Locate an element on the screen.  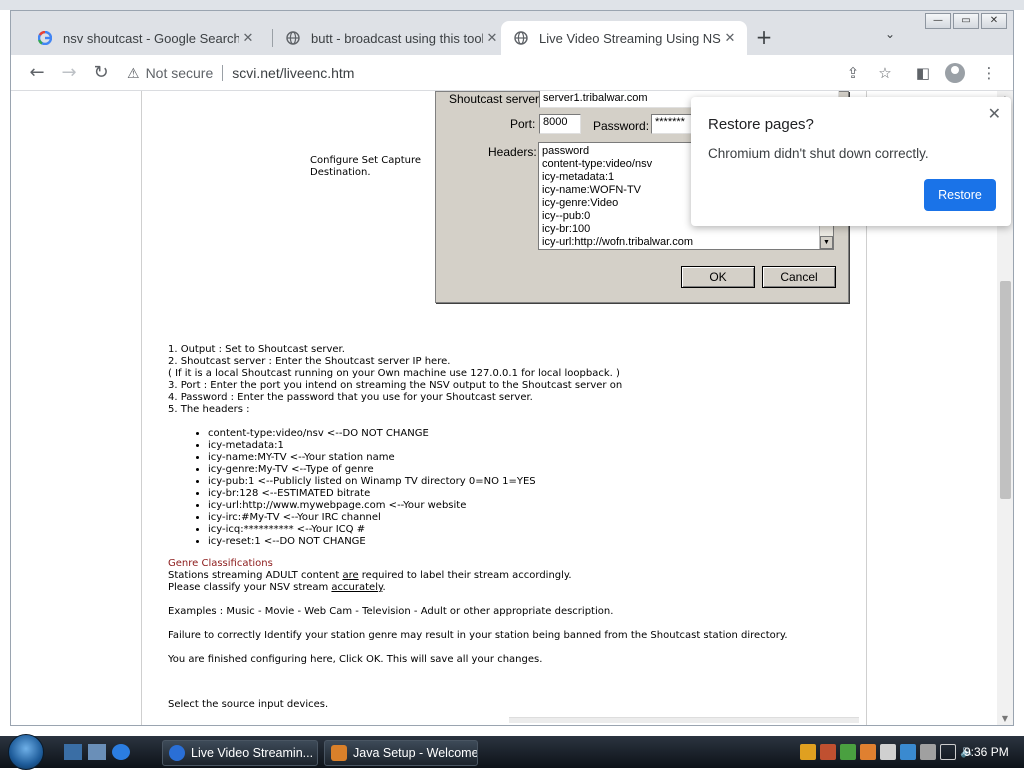
dialog-cancel-button: Cancel is located at coordinates (799, 277).